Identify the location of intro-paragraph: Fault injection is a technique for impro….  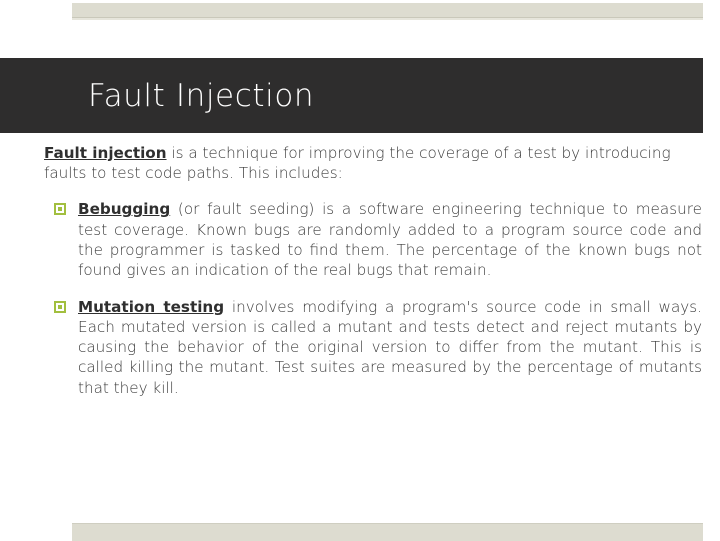
(374, 163).